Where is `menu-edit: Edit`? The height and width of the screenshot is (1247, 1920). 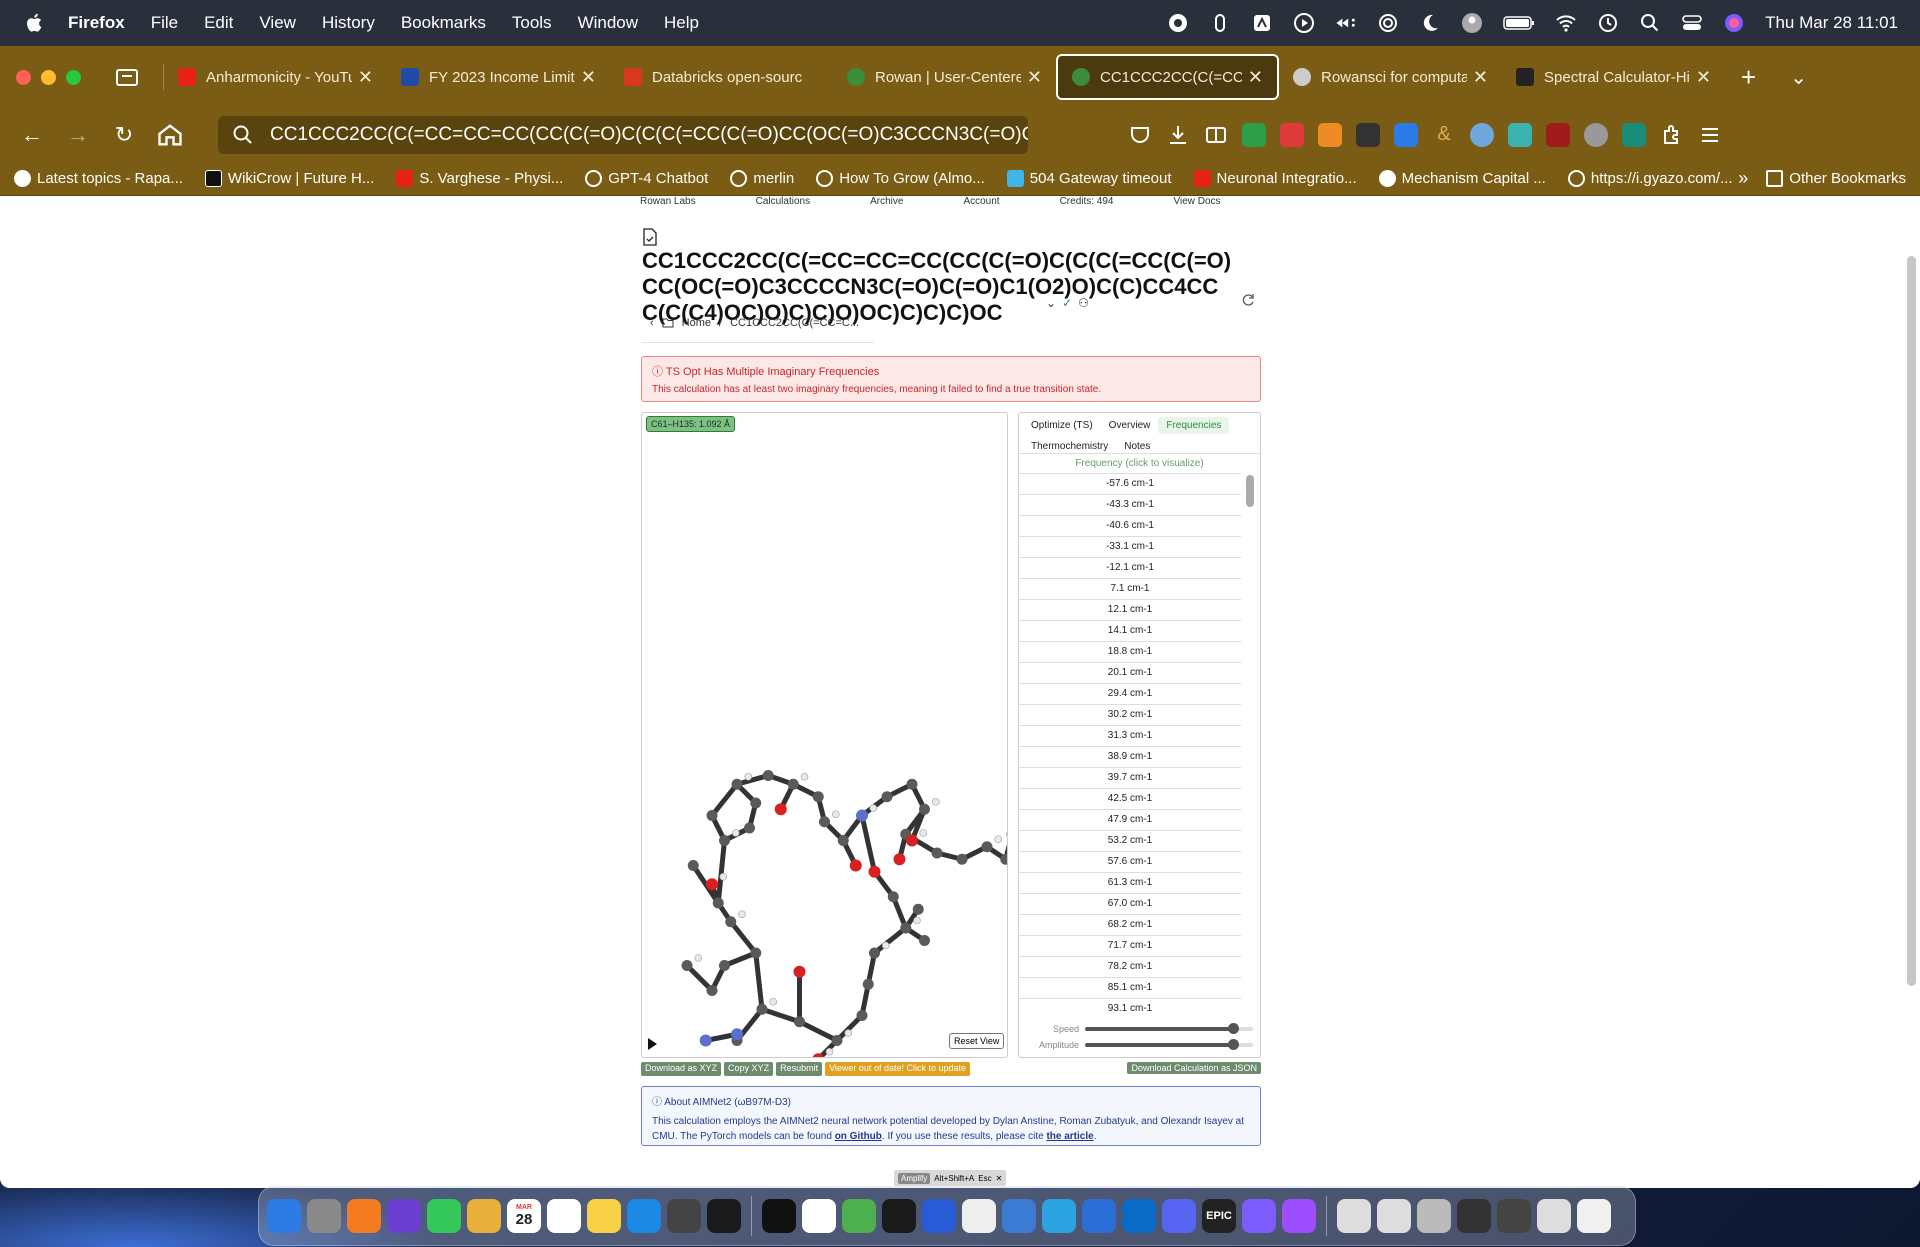
menu-edit: Edit is located at coordinates (218, 23).